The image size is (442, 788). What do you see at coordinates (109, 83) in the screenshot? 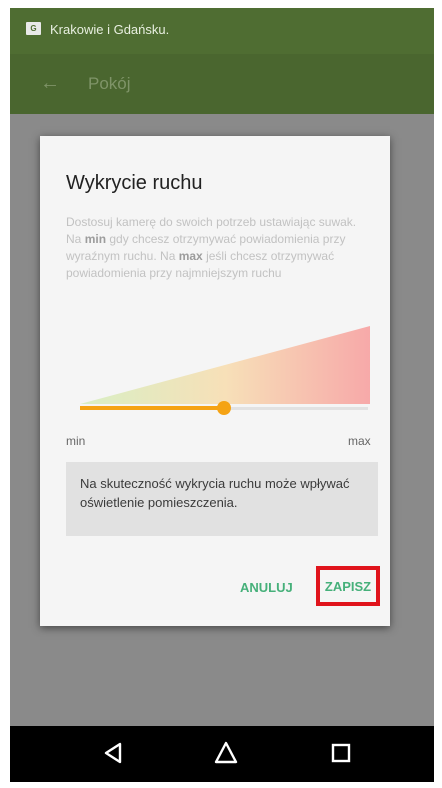
I see `app-title: Pokój` at bounding box center [109, 83].